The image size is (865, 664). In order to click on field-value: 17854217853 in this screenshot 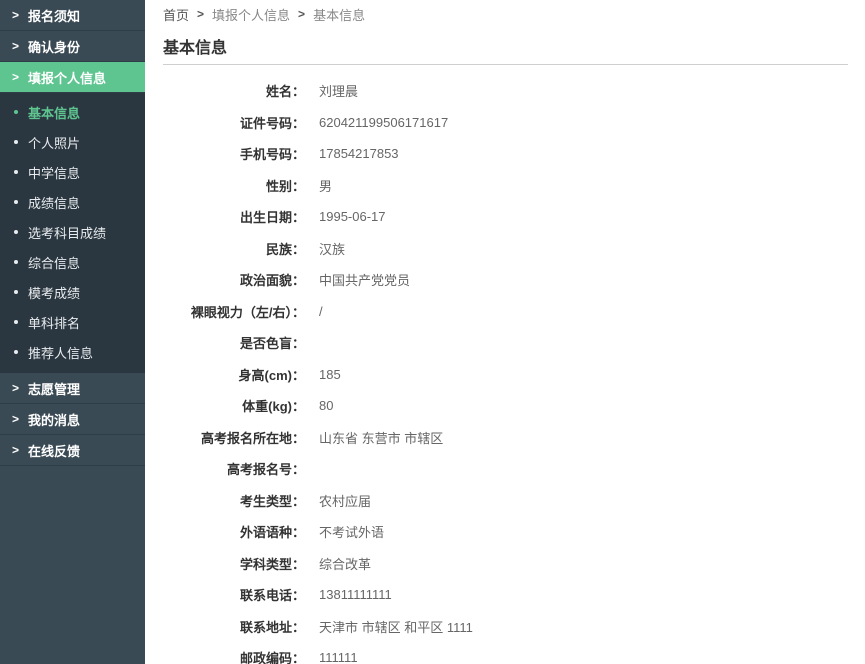, I will do `click(359, 154)`.